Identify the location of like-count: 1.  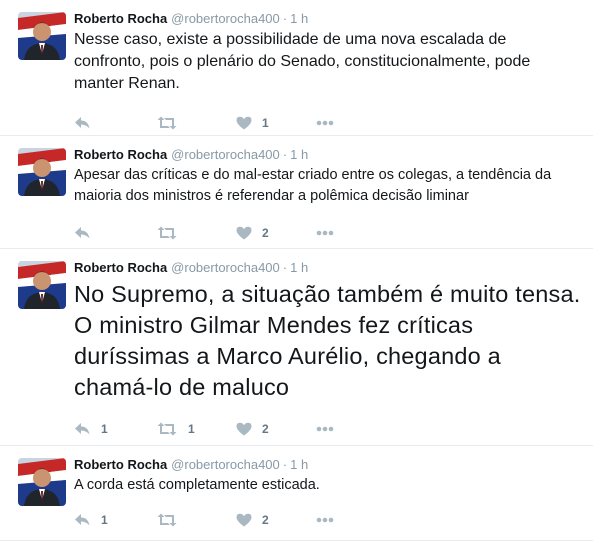
(265, 123).